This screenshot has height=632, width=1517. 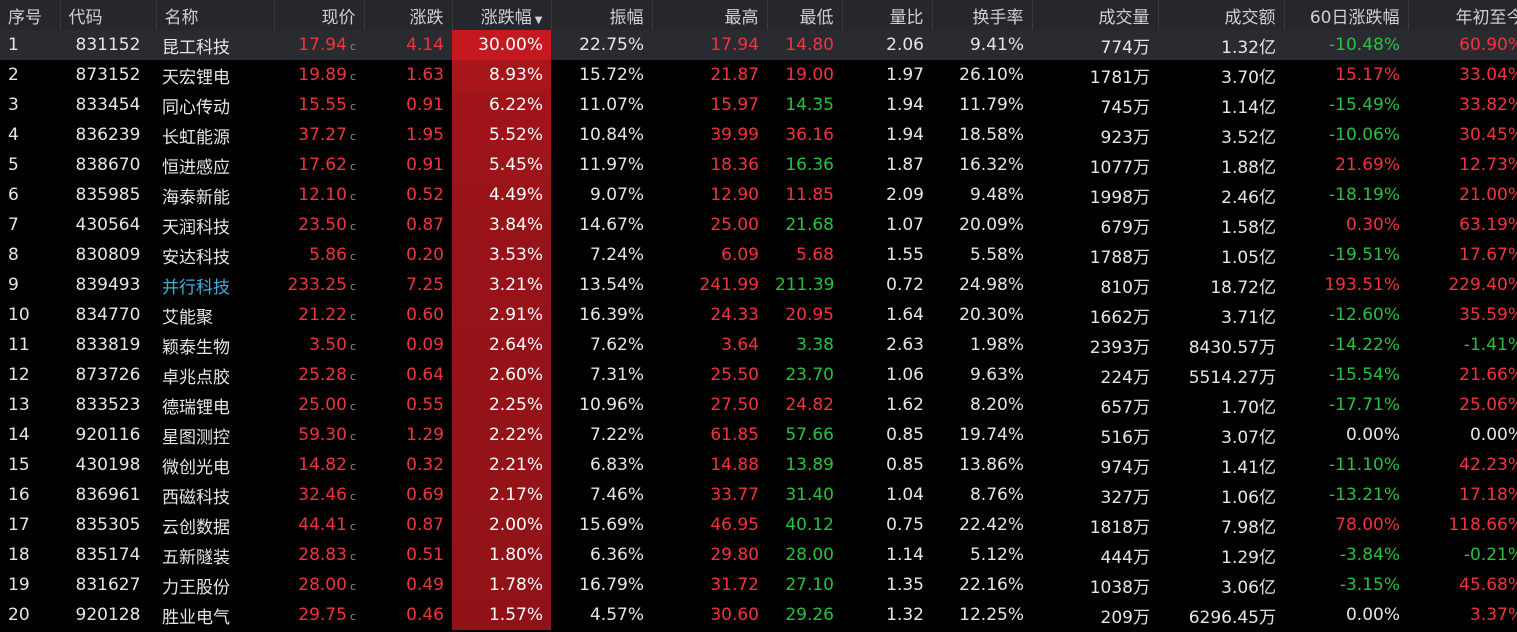 What do you see at coordinates (734, 585) in the screenshot?
I see `row-high-value: 31.72` at bounding box center [734, 585].